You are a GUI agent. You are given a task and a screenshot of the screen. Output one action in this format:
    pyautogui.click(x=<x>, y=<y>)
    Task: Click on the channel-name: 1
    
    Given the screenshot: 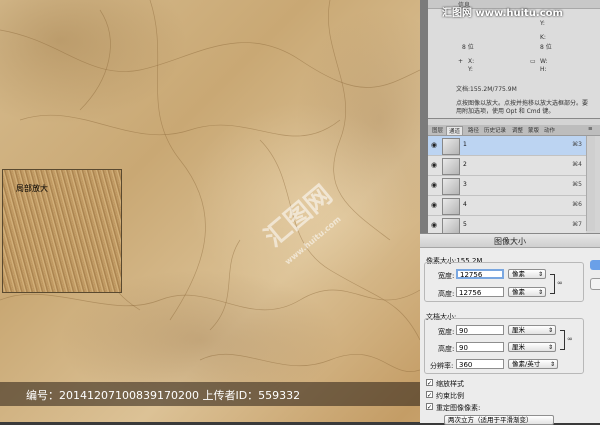 What is the action you would take?
    pyautogui.click(x=465, y=144)
    